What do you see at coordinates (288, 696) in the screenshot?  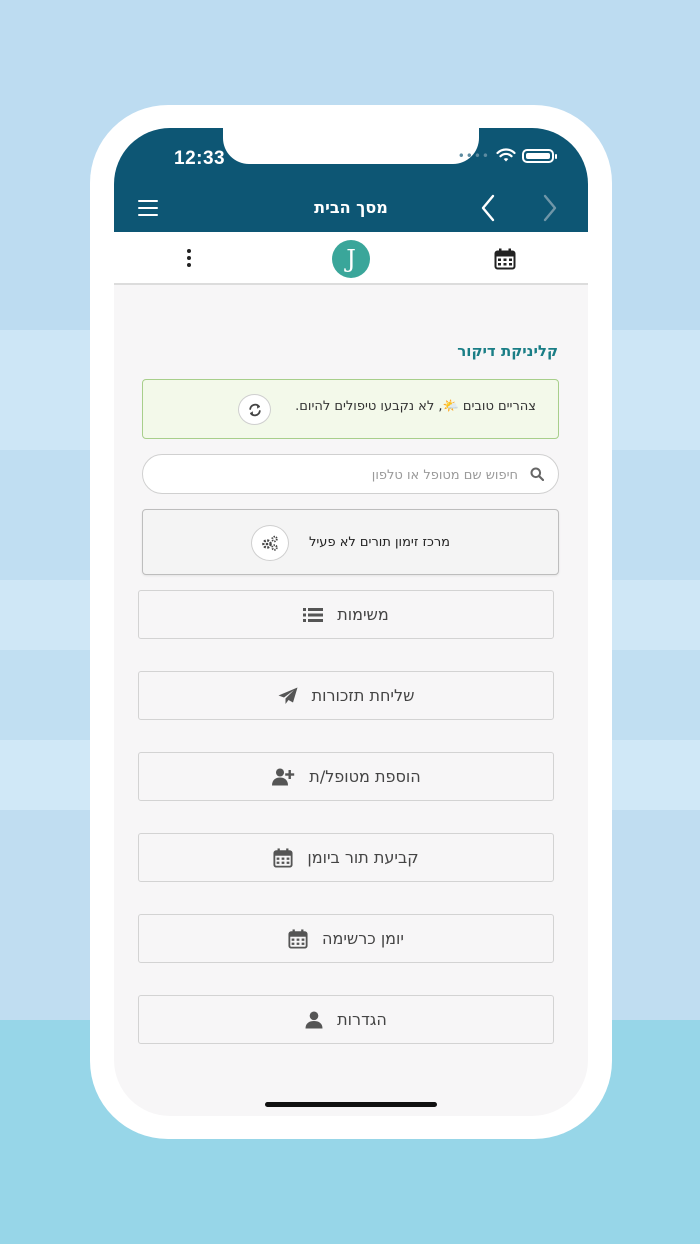 I see `paper-plane-icon` at bounding box center [288, 696].